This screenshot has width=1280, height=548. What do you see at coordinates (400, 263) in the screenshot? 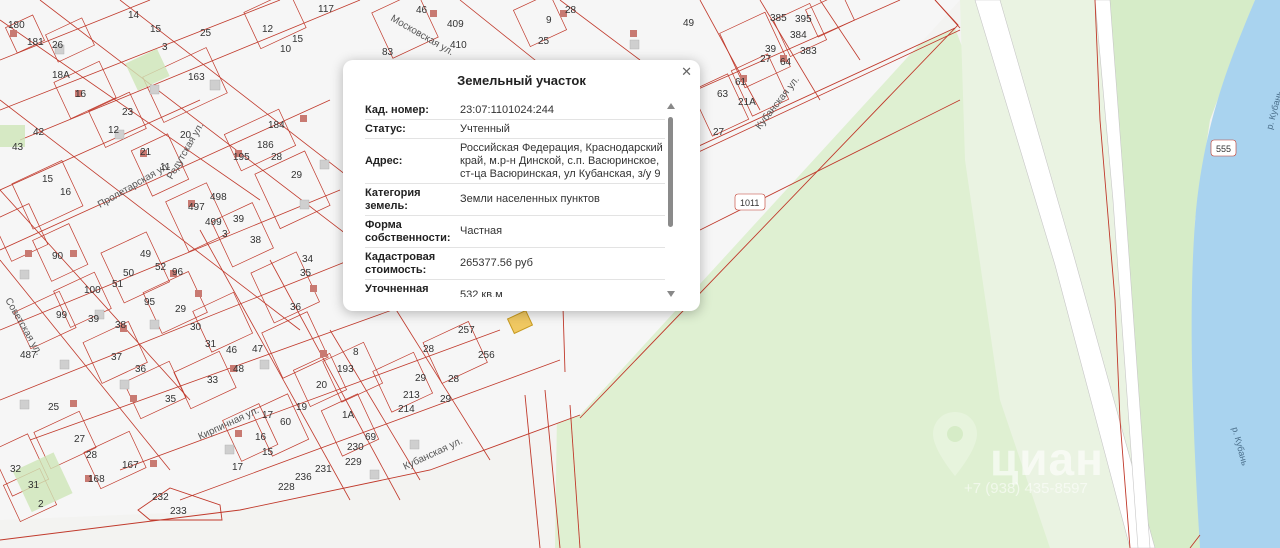
I see `detail-key: Кадастровая стоимость:` at bounding box center [400, 263].